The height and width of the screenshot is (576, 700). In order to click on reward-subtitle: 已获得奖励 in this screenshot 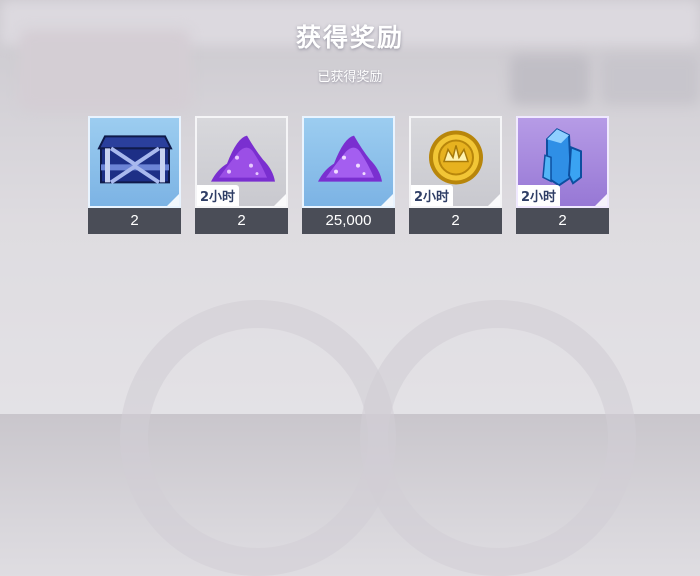, I will do `click(350, 77)`.